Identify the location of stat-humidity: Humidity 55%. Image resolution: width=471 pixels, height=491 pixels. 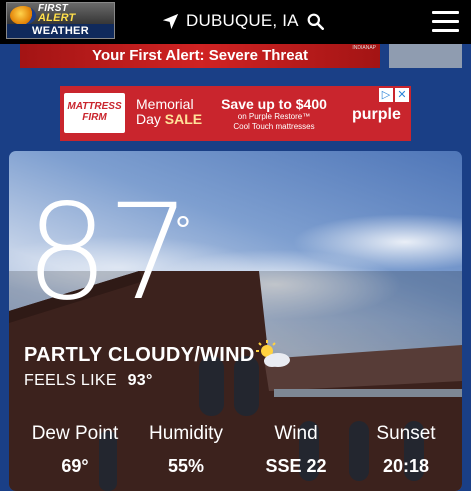
(186, 450).